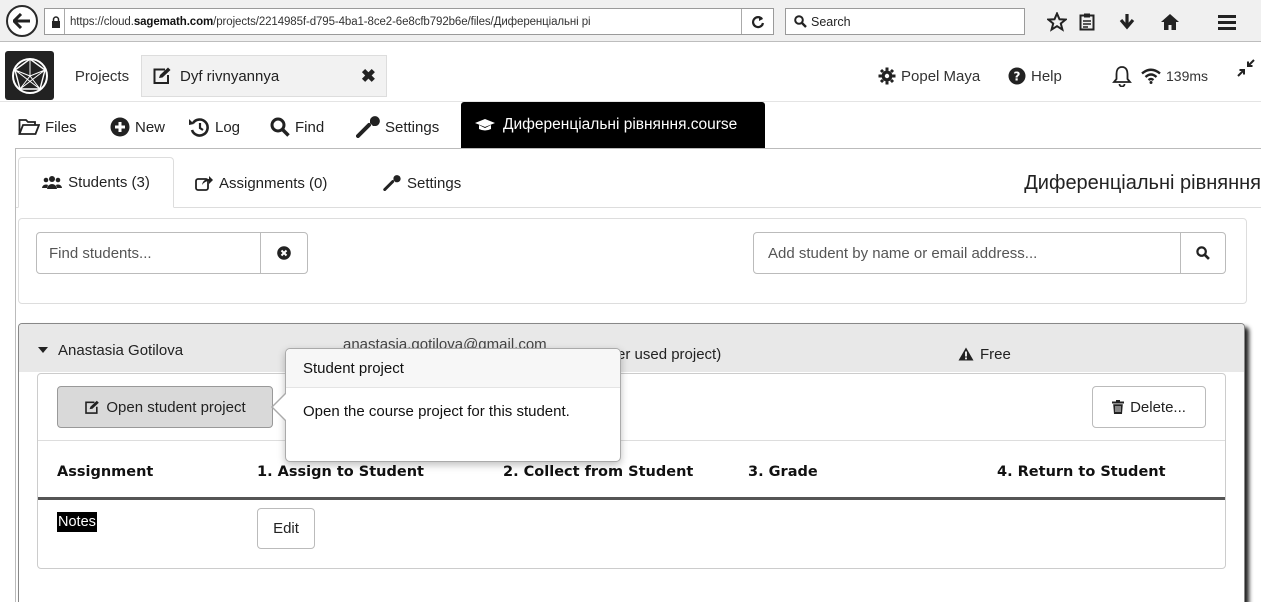  What do you see at coordinates (150, 127) in the screenshot?
I see `new-nav-label: New` at bounding box center [150, 127].